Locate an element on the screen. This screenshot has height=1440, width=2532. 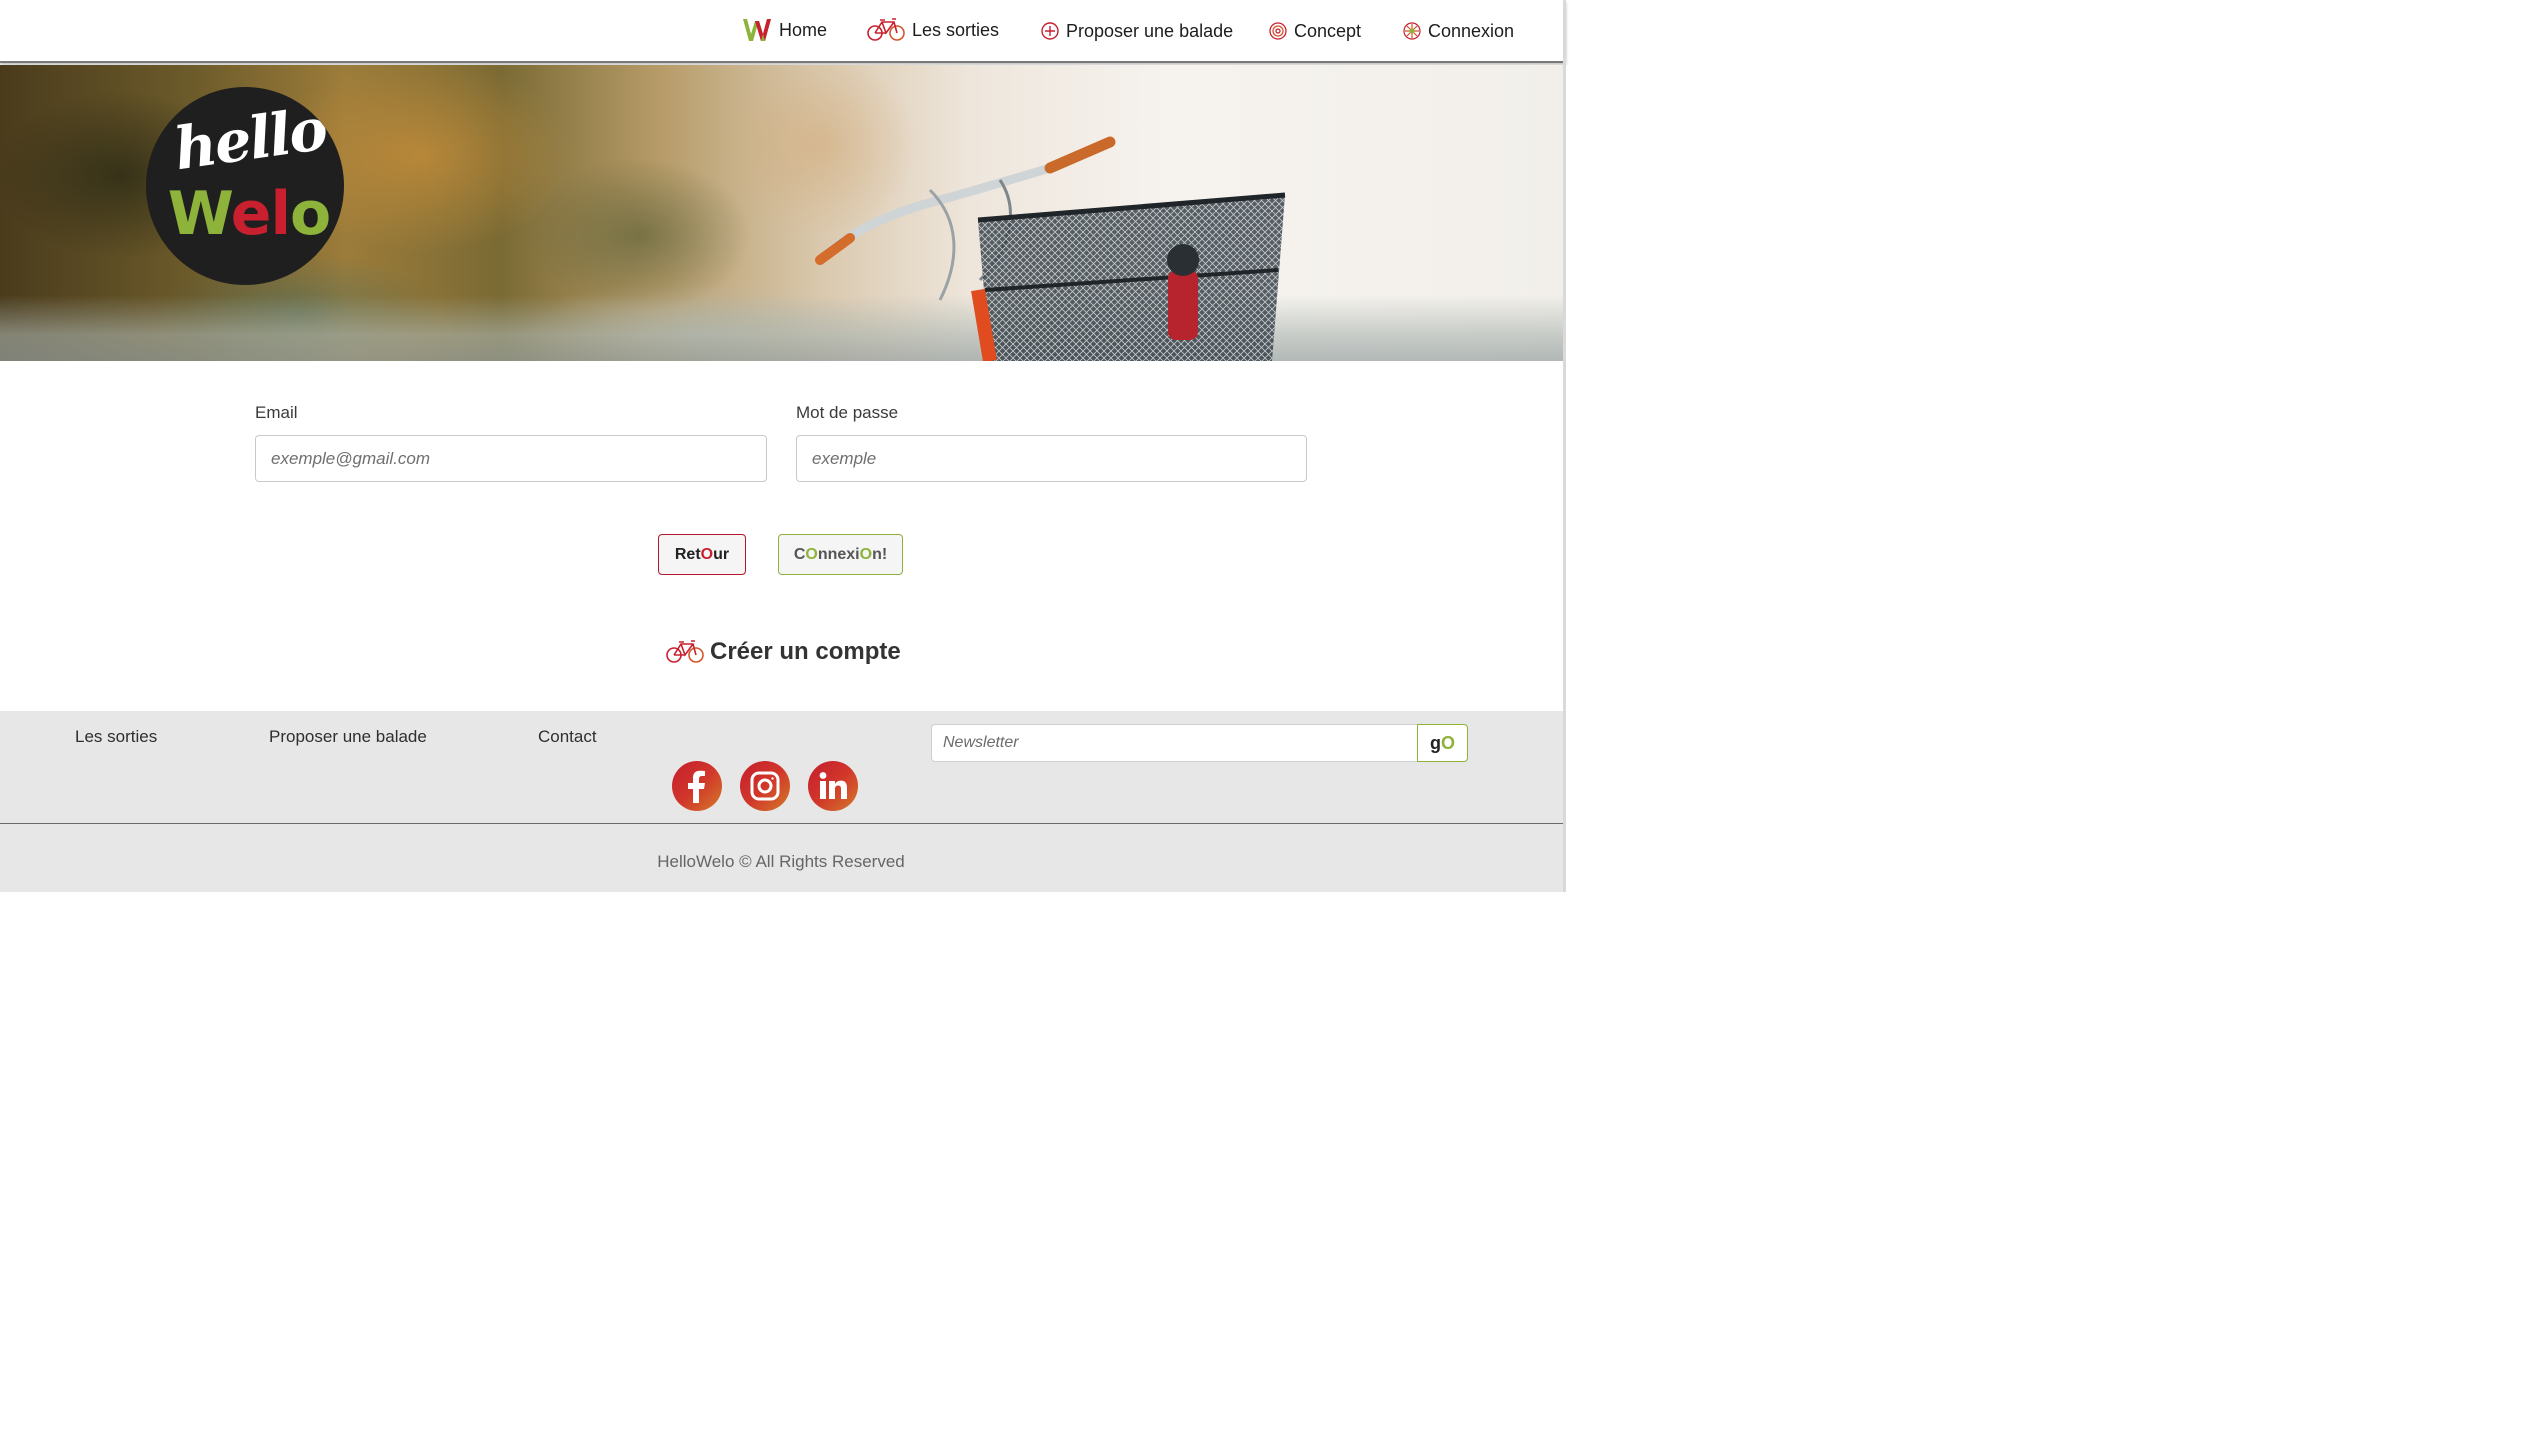
plus-circle-icon is located at coordinates (1050, 31).